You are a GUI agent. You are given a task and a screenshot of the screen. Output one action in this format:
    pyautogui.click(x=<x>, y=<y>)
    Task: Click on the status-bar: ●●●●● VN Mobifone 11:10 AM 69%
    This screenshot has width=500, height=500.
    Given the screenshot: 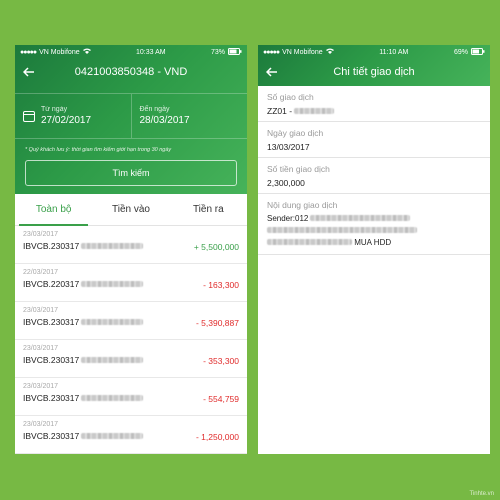 What is the action you would take?
    pyautogui.click(x=374, y=52)
    